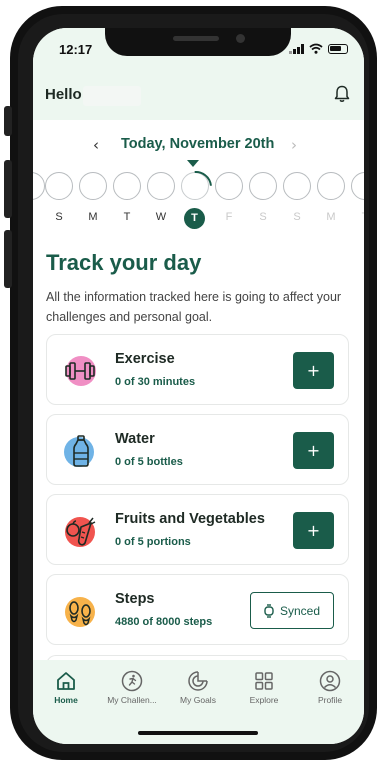  I want to click on wifi-icon, so click(316, 48).